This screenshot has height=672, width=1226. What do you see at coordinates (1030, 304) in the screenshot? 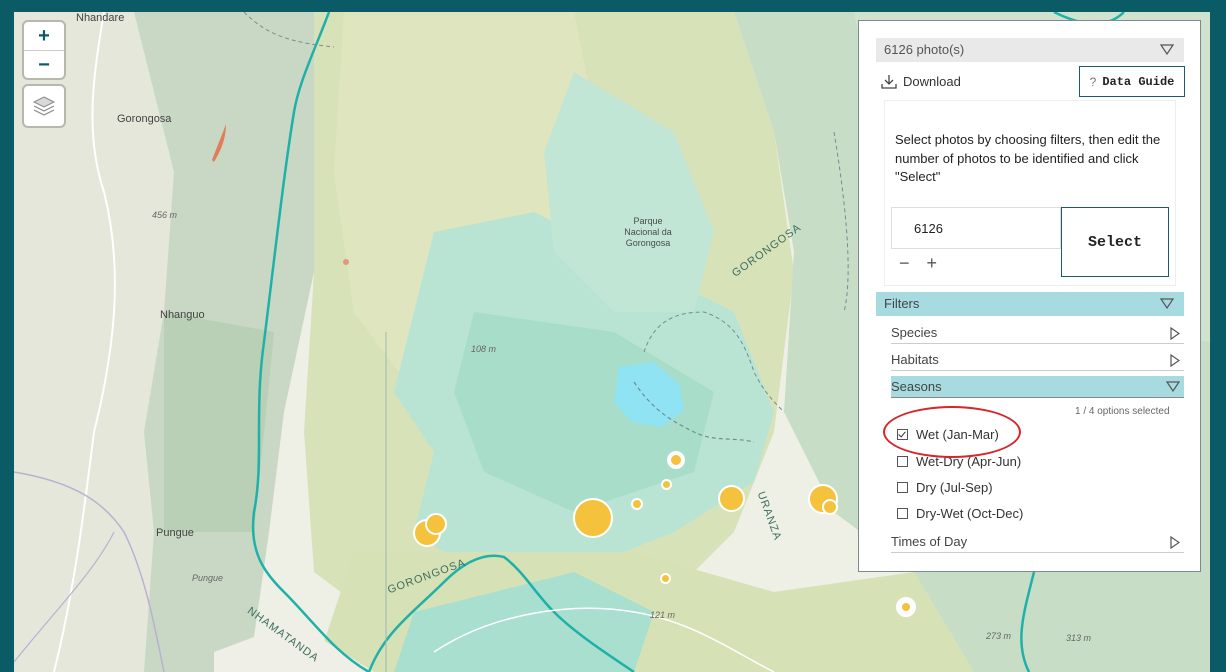
I see `filters-header: Filters` at bounding box center [1030, 304].